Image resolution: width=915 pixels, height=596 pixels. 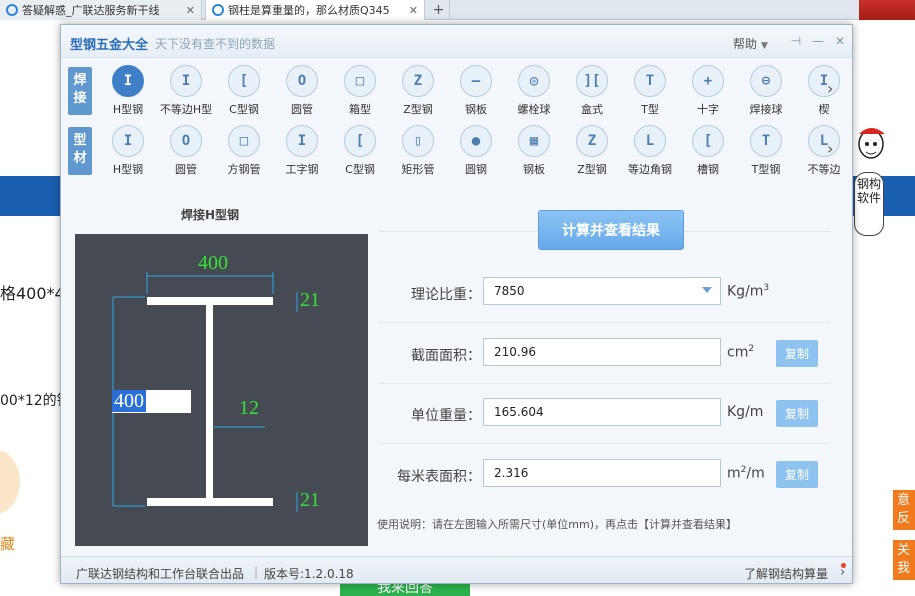 I want to click on weight-field: 165.604, so click(x=602, y=412).